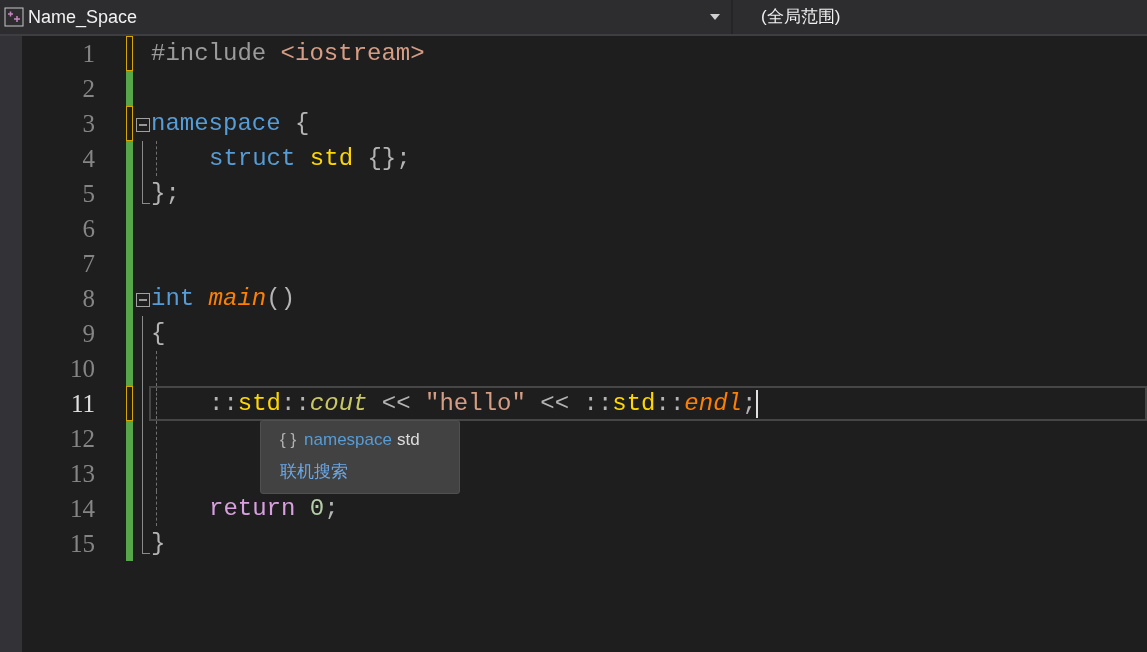  Describe the element at coordinates (281, 299) in the screenshot. I see `code-token: ()` at that location.